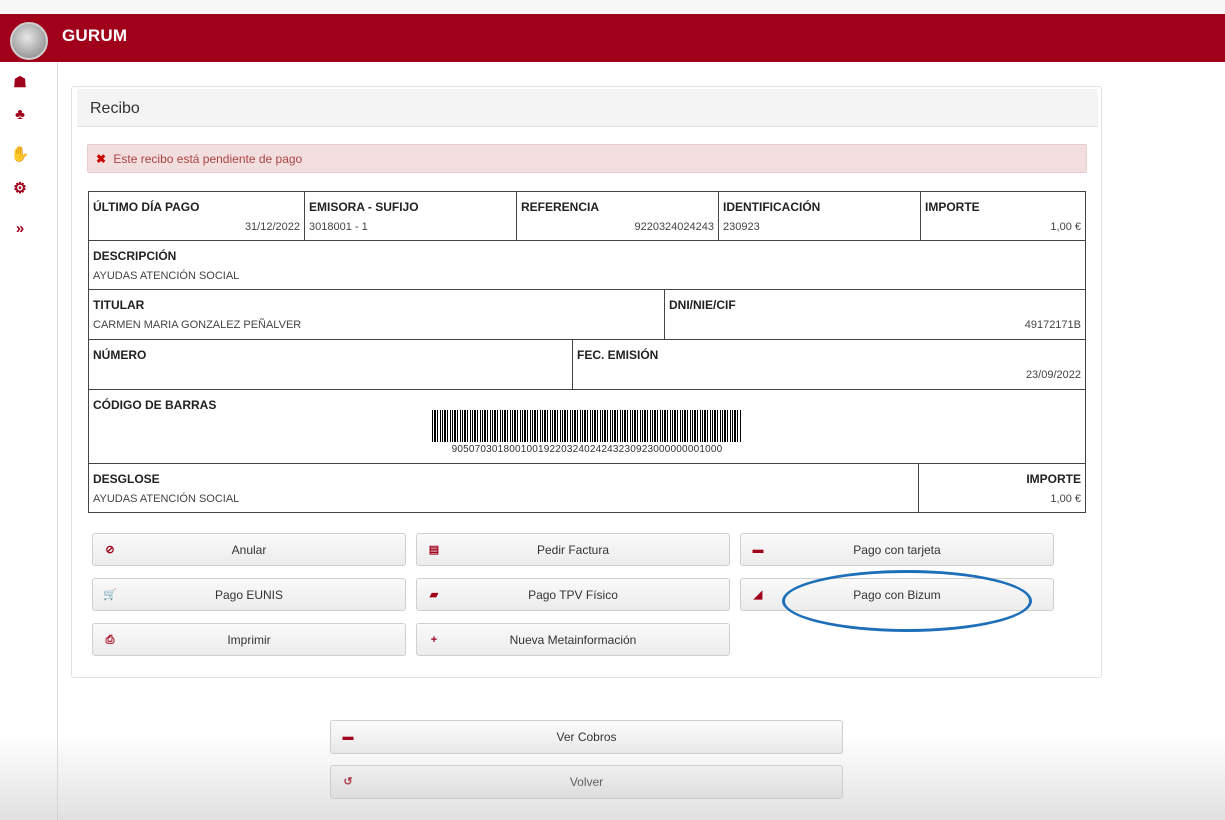 This screenshot has width=1225, height=820. What do you see at coordinates (741, 227) in the screenshot?
I see `identificacion-value: 230923` at bounding box center [741, 227].